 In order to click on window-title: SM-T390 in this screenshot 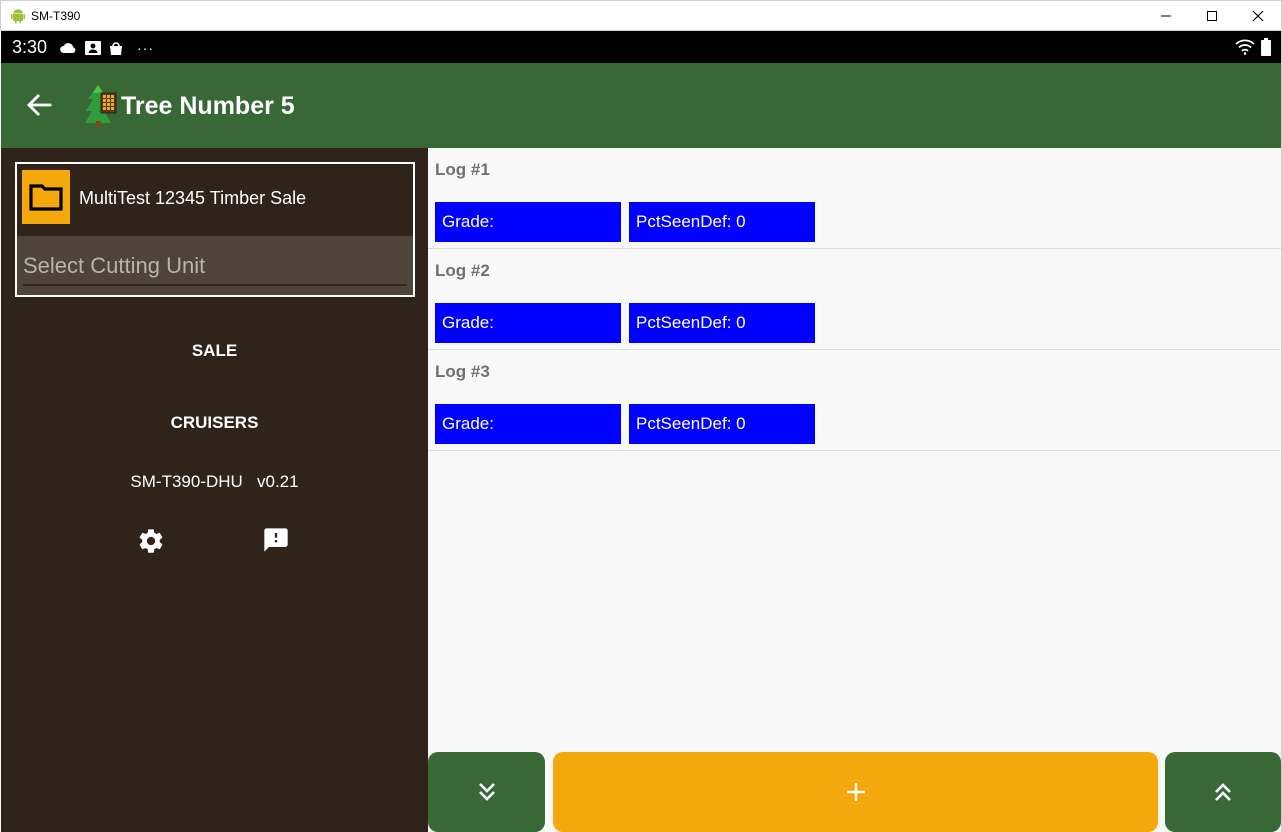, I will do `click(56, 15)`.